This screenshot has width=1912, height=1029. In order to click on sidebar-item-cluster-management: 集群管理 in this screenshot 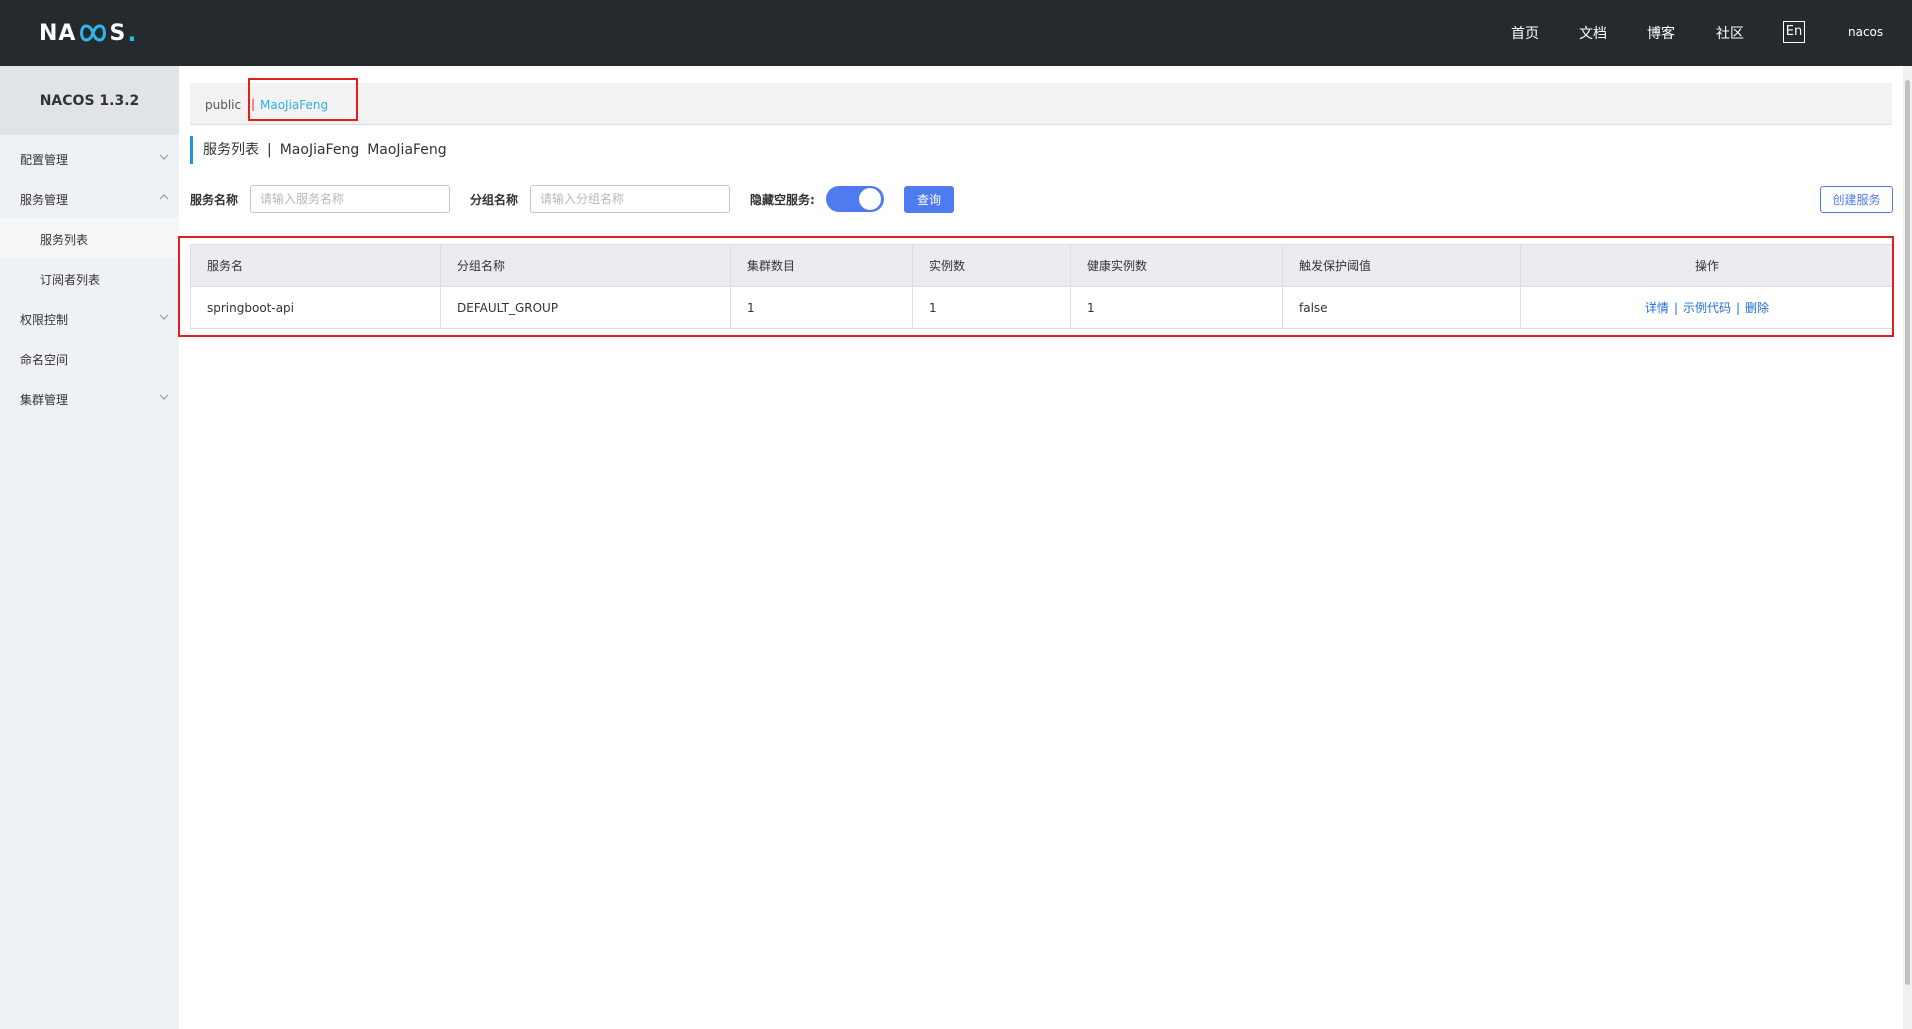, I will do `click(89, 398)`.